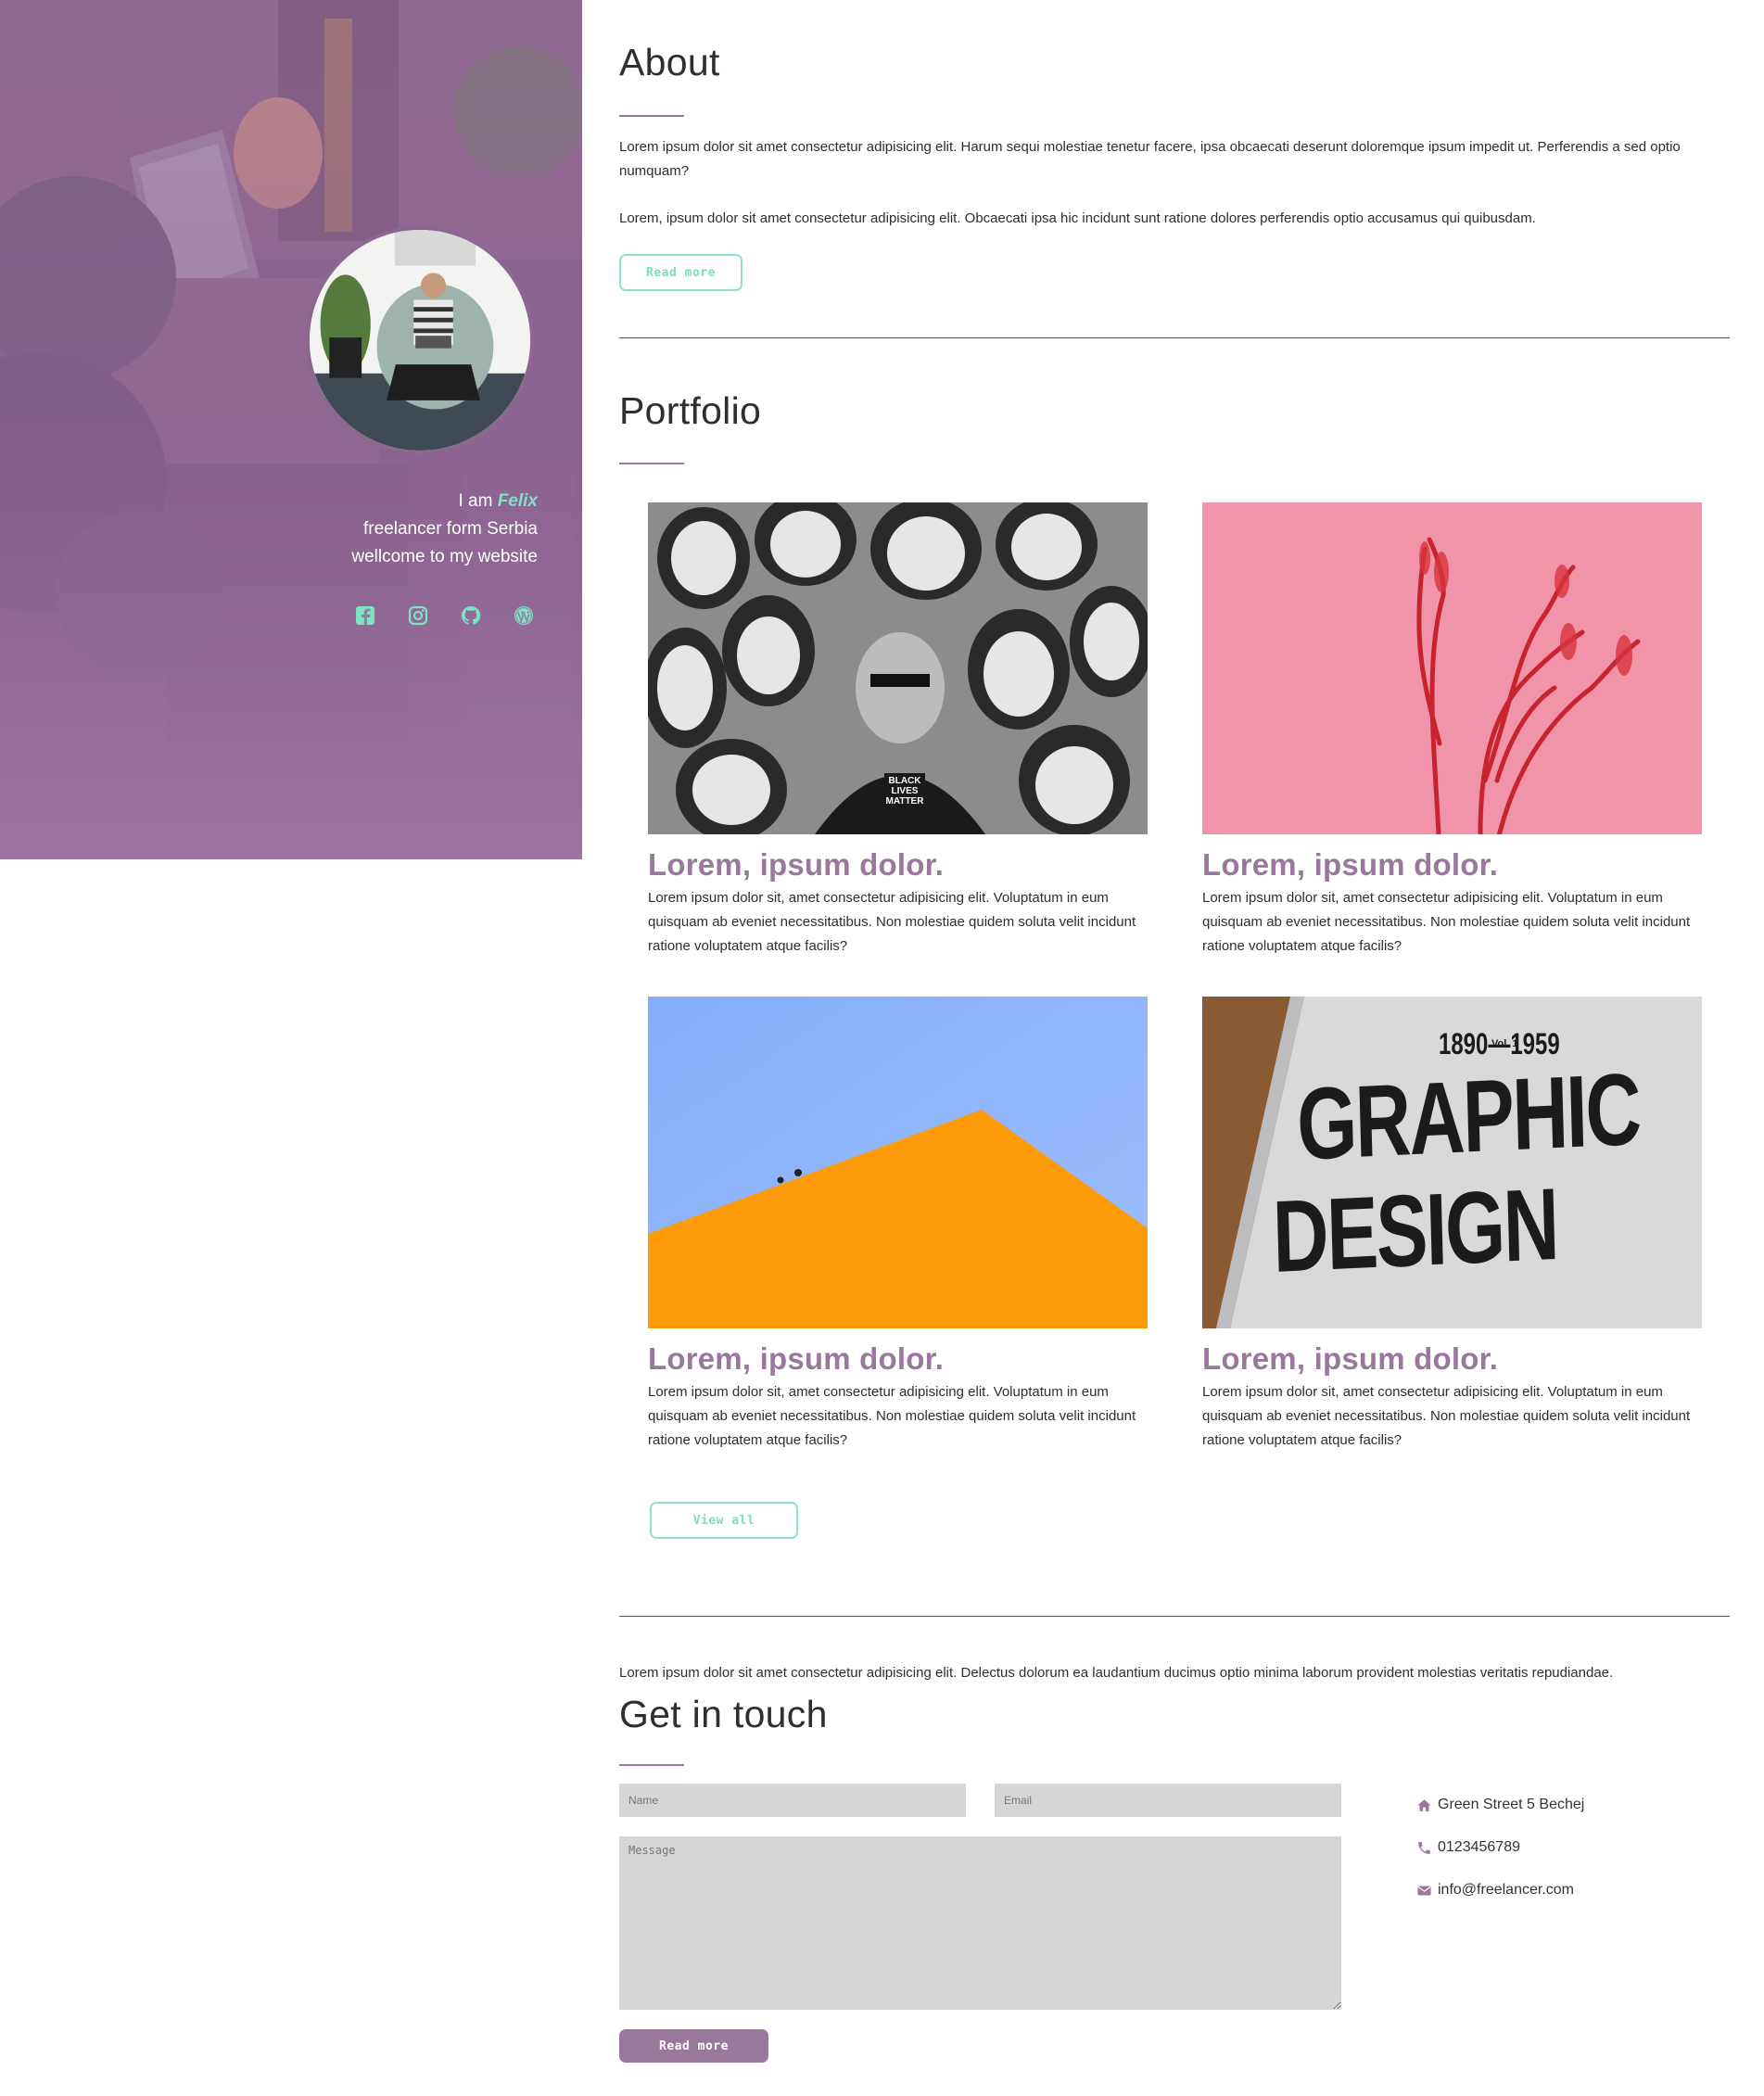 Image resolution: width=1764 pixels, height=2096 pixels. I want to click on view-all-button: View all, so click(724, 1520).